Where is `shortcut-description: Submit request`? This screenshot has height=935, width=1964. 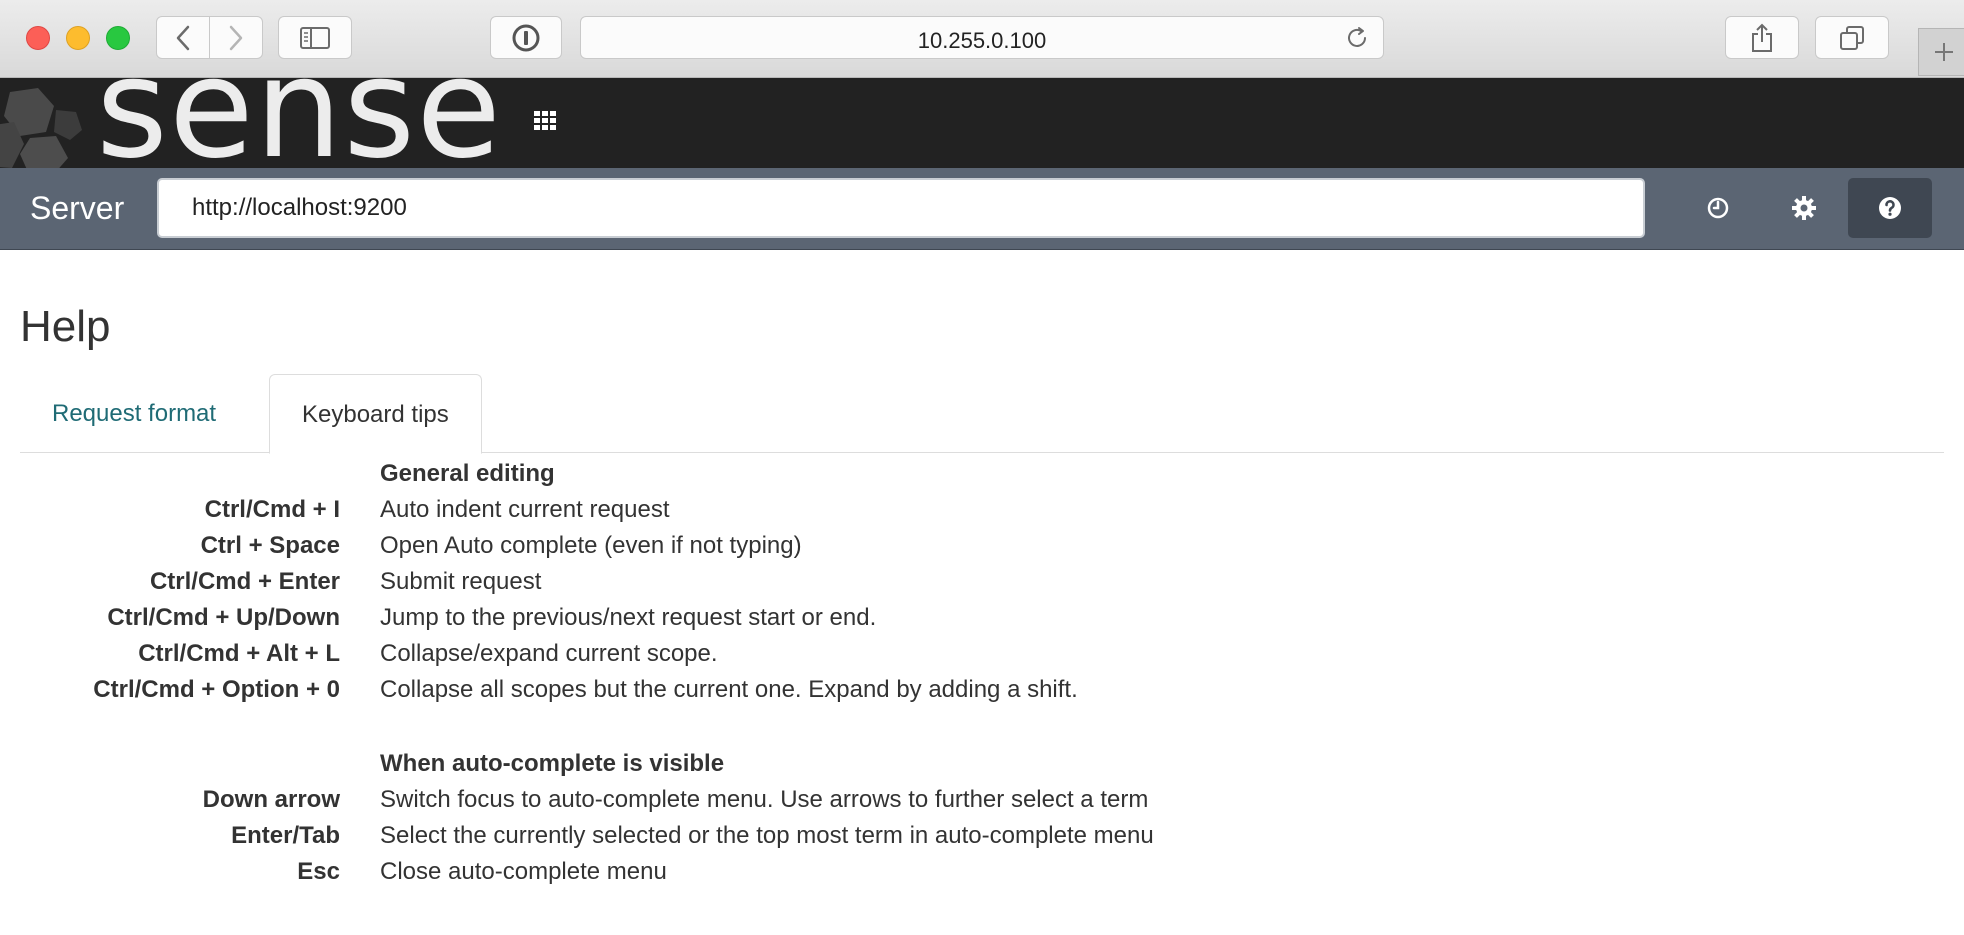
shortcut-description: Submit request is located at coordinates (461, 581).